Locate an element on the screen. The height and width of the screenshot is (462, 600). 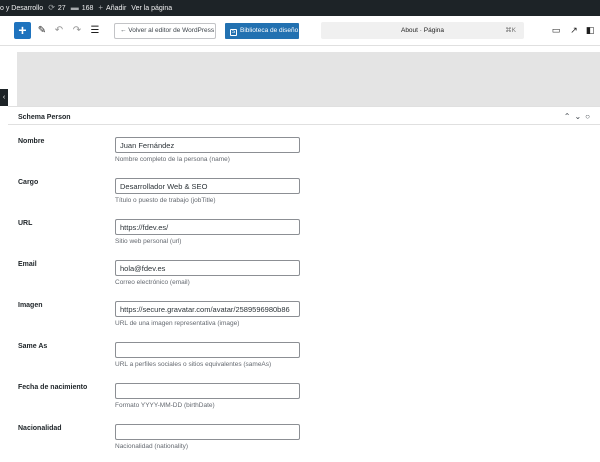
field-label: Imagen is located at coordinates (30, 305).